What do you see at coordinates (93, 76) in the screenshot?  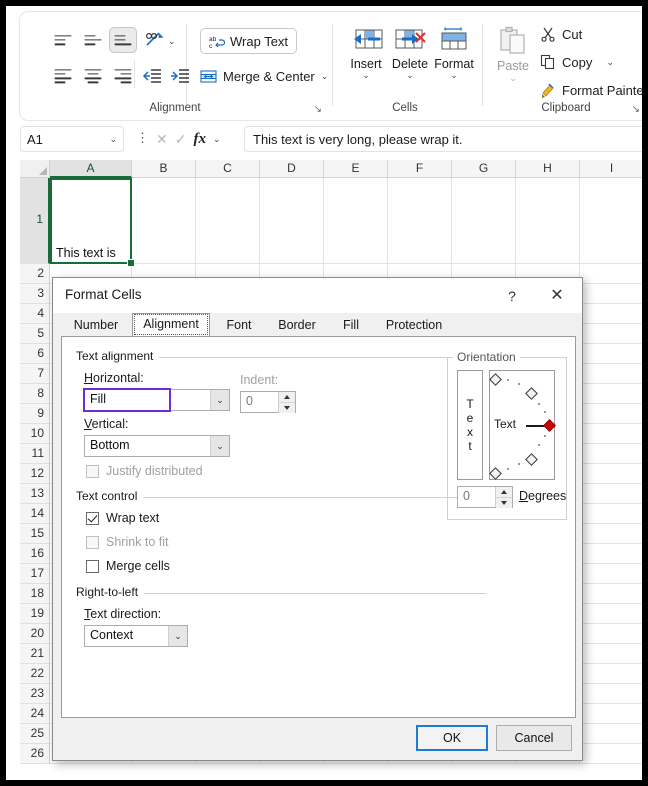 I see `align-center-icon` at bounding box center [93, 76].